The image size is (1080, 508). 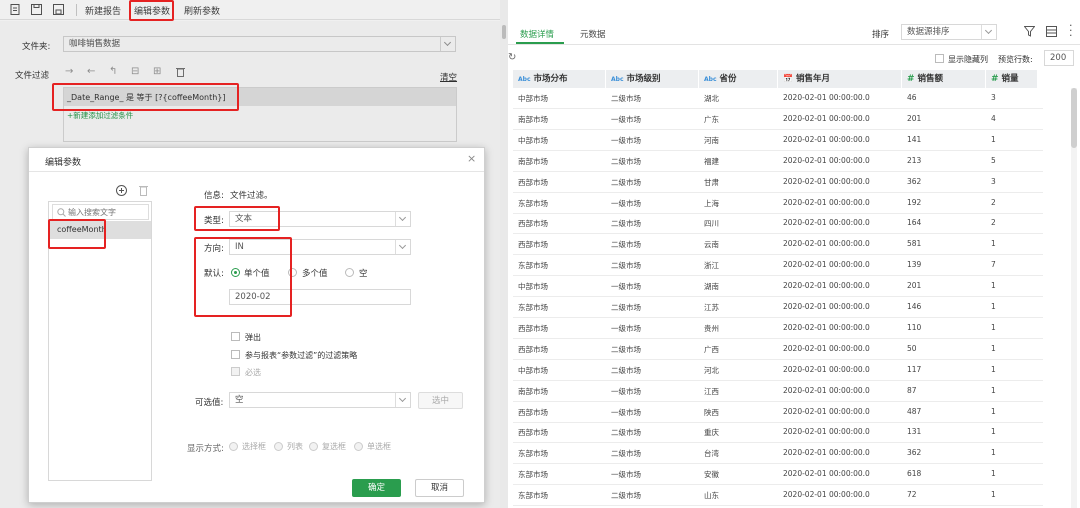 What do you see at coordinates (537, 34) in the screenshot?
I see `tab-data-detail: 数据详情` at bounding box center [537, 34].